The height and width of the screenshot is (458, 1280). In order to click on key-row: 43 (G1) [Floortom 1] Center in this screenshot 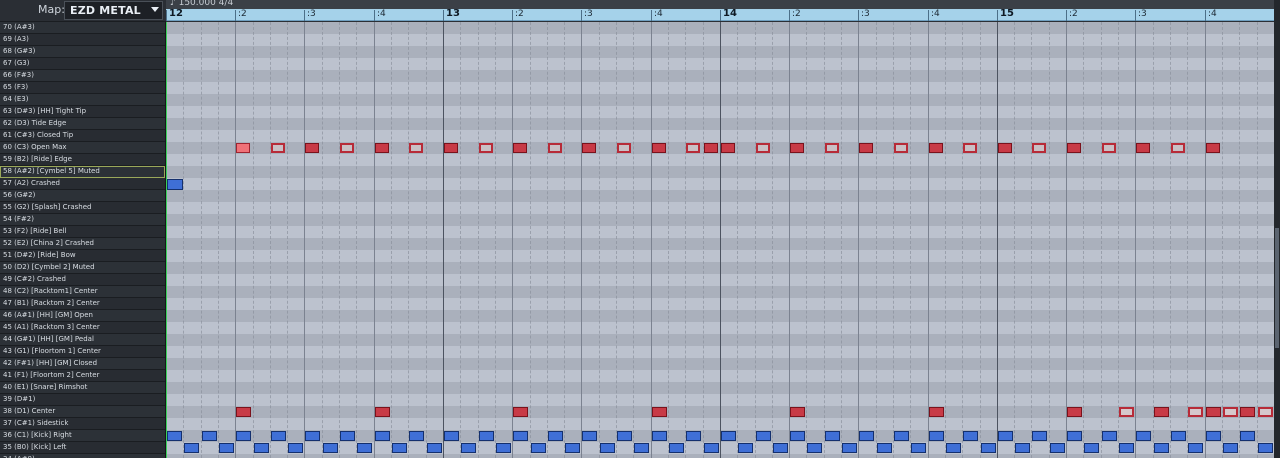, I will do `click(82, 352)`.